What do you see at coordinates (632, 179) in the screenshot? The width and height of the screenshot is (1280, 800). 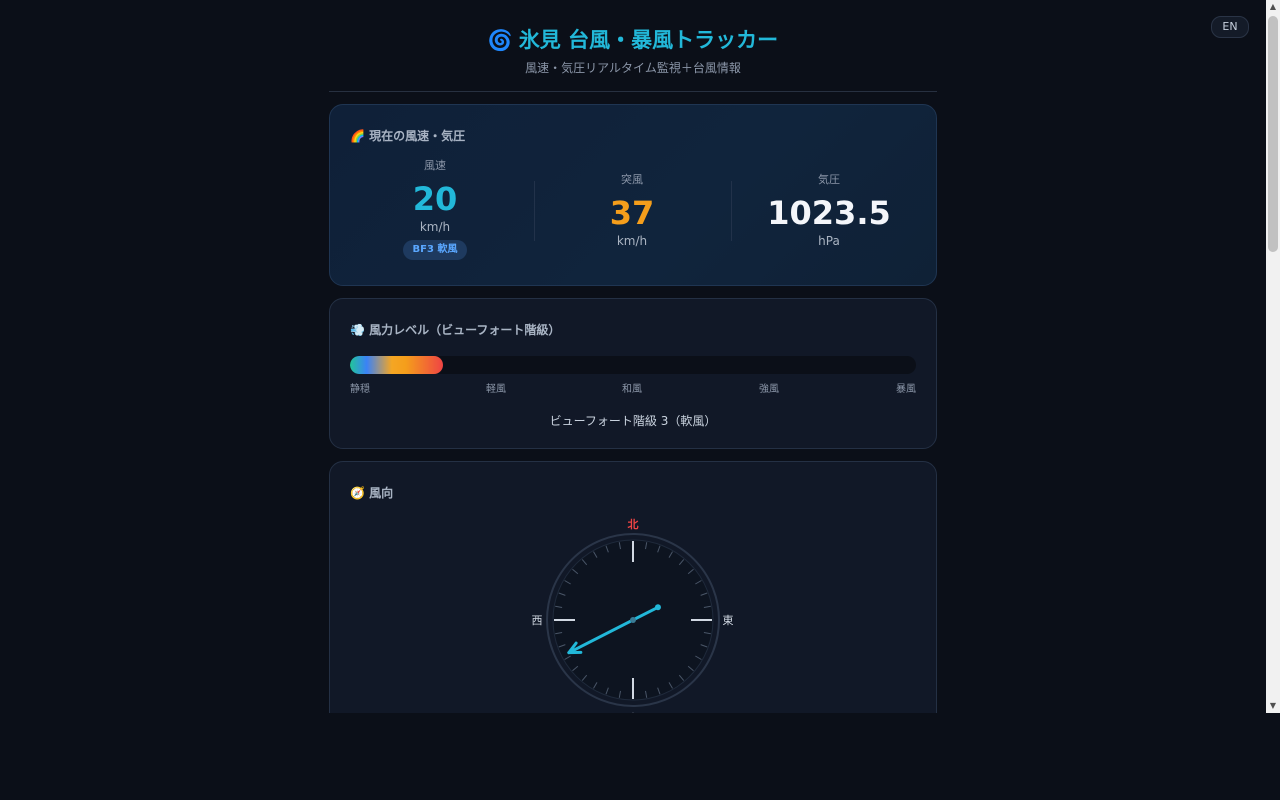 I see `gust-label: 突風` at bounding box center [632, 179].